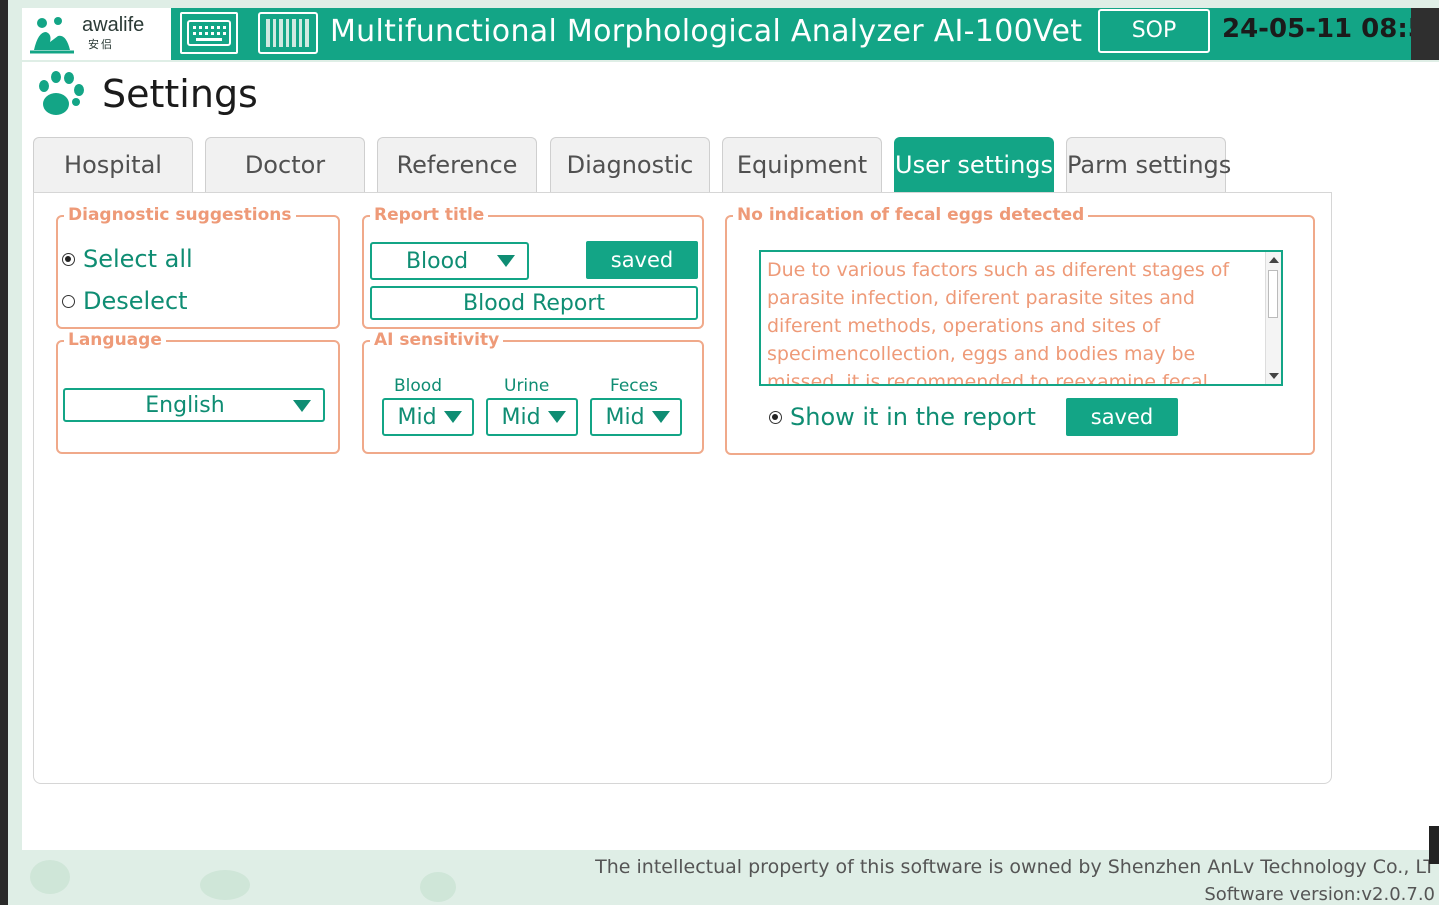  I want to click on tab-reference: Reference, so click(457, 164).